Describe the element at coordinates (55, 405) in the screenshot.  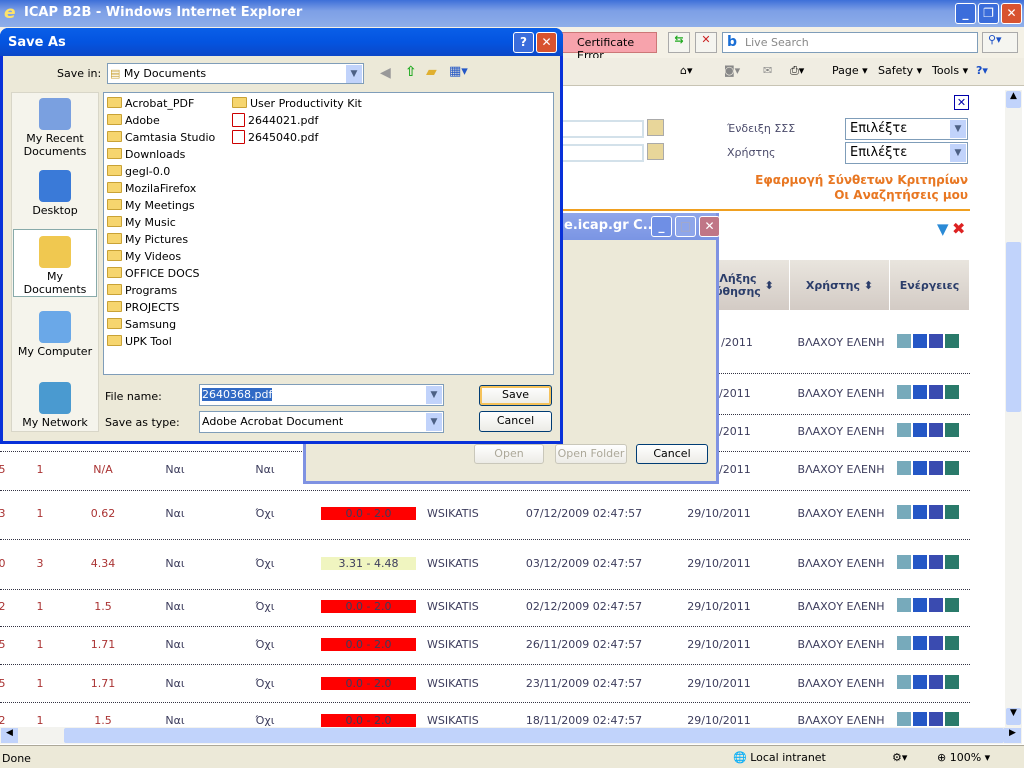
I see `place-my-network: My Network` at that location.